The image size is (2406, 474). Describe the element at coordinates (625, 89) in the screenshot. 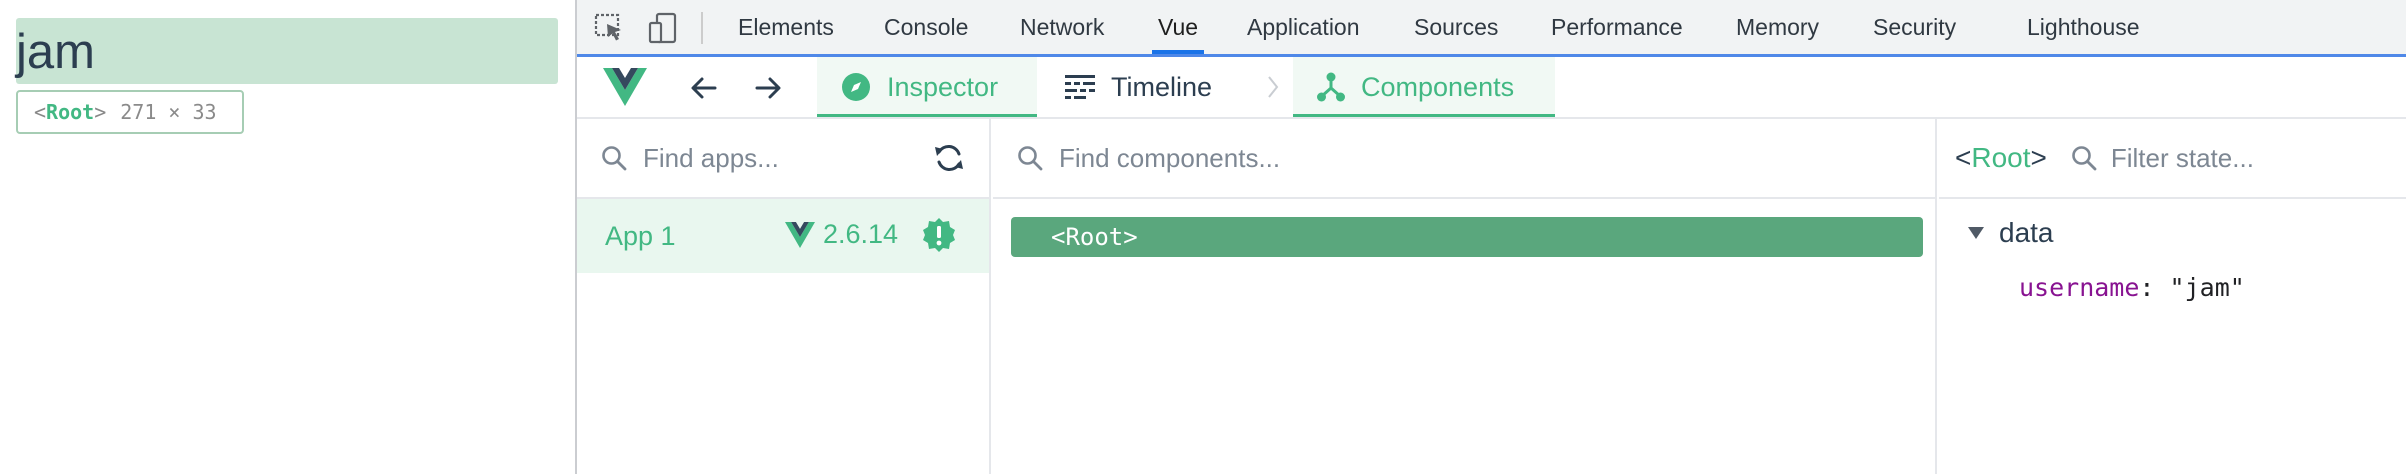

I see `vue-logo-icon` at that location.